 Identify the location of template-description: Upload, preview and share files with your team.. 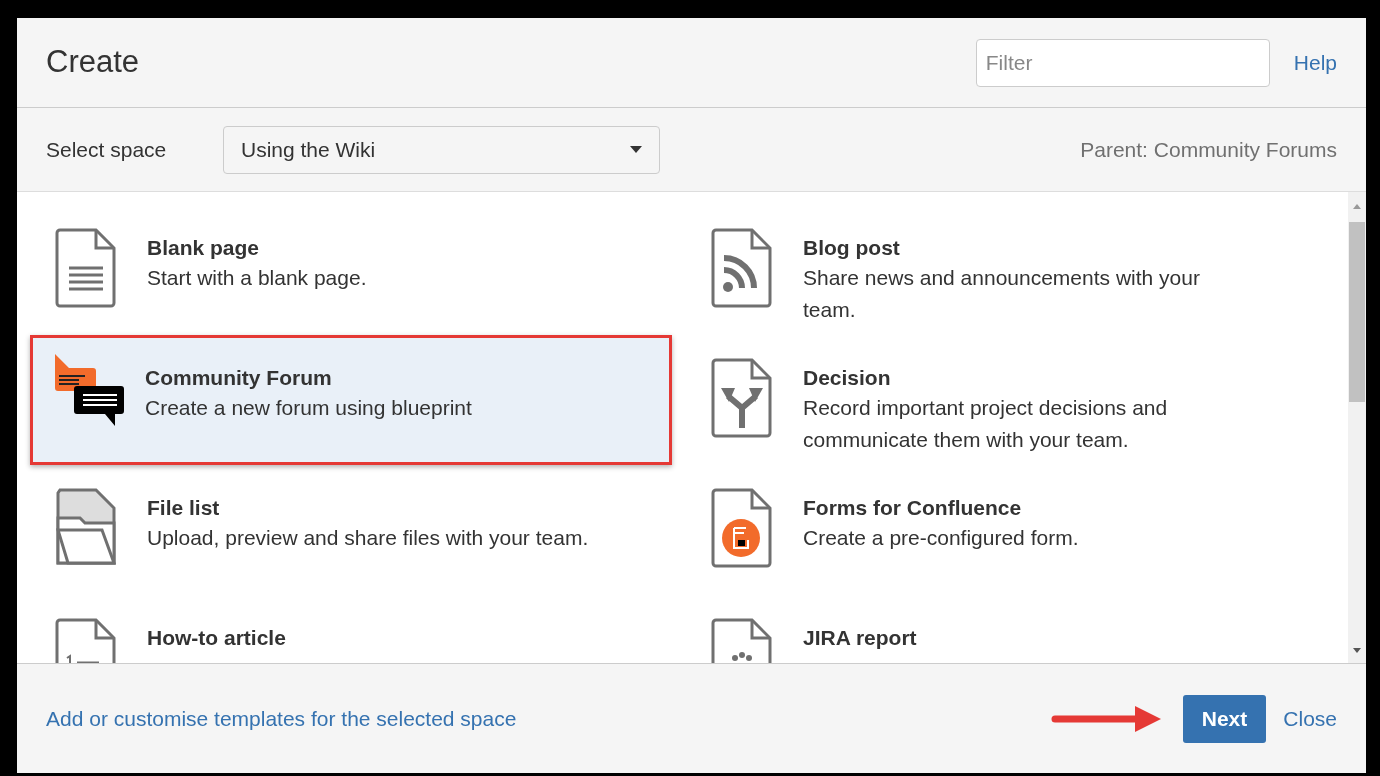
(368, 538).